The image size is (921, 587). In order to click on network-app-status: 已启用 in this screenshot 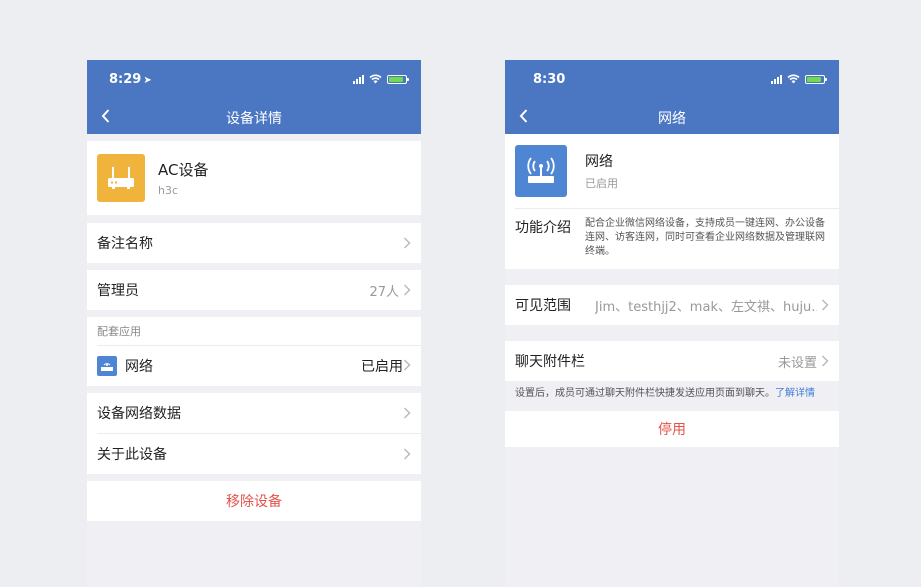, I will do `click(382, 367)`.